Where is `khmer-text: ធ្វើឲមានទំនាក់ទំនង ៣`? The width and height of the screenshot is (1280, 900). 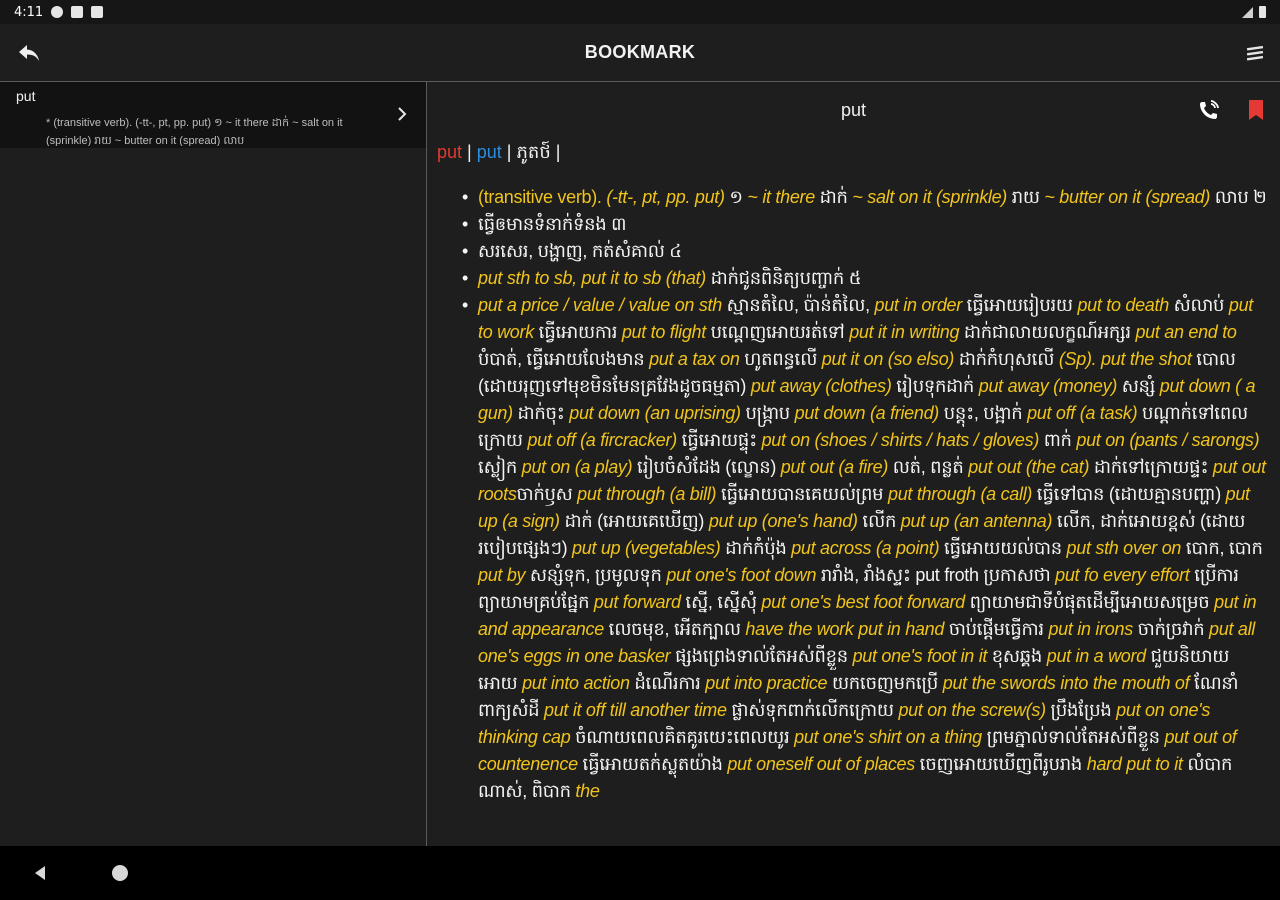
khmer-text: ធ្វើឲមានទំនាក់ទំនង ៣ is located at coordinates (552, 224).